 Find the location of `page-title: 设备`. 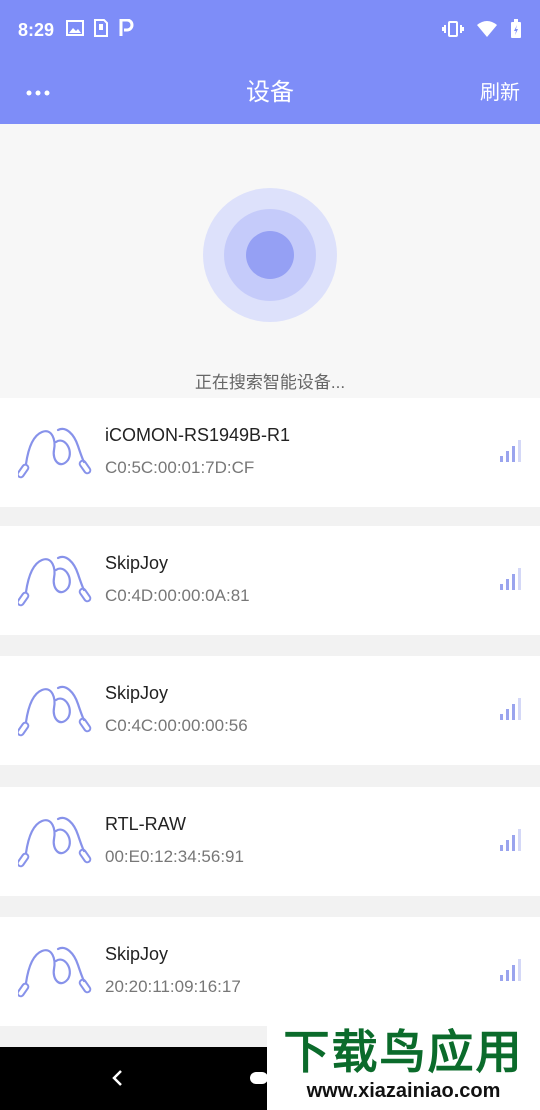

page-title: 设备 is located at coordinates (270, 92).